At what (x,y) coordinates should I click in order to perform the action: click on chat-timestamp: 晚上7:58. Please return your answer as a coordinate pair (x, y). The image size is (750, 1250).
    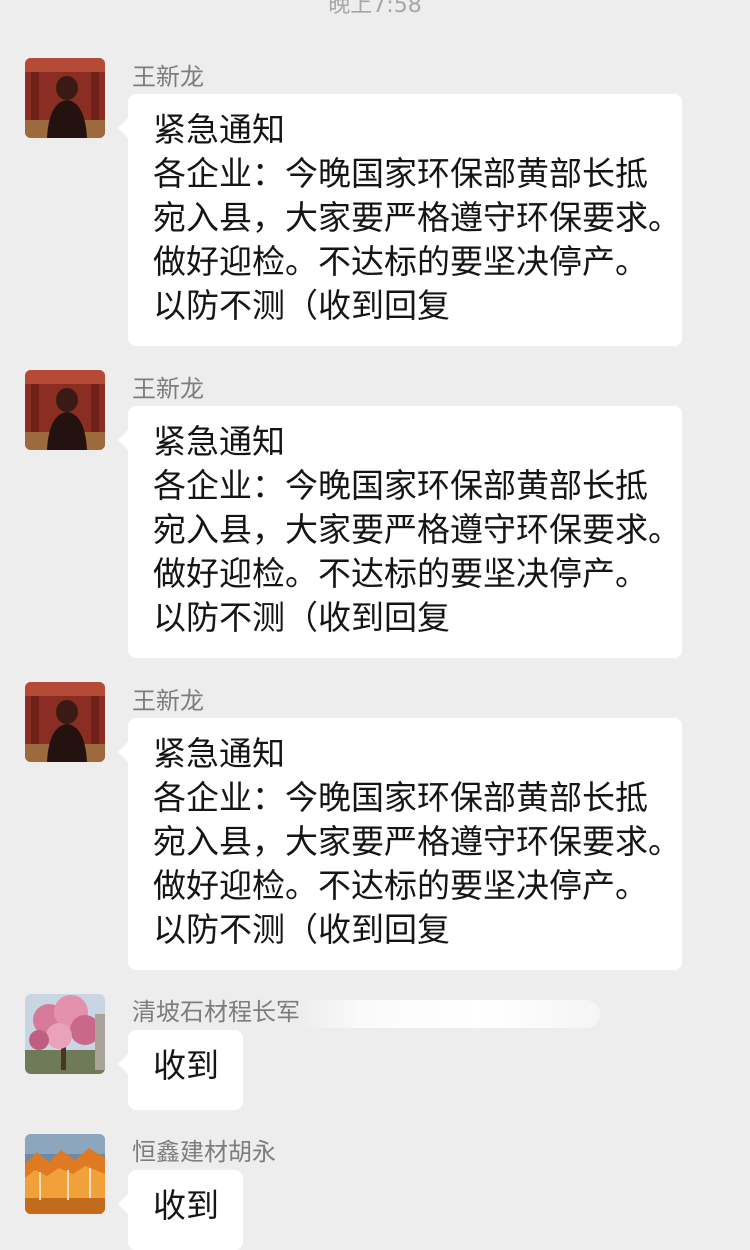
    Looking at the image, I should click on (375, 9).